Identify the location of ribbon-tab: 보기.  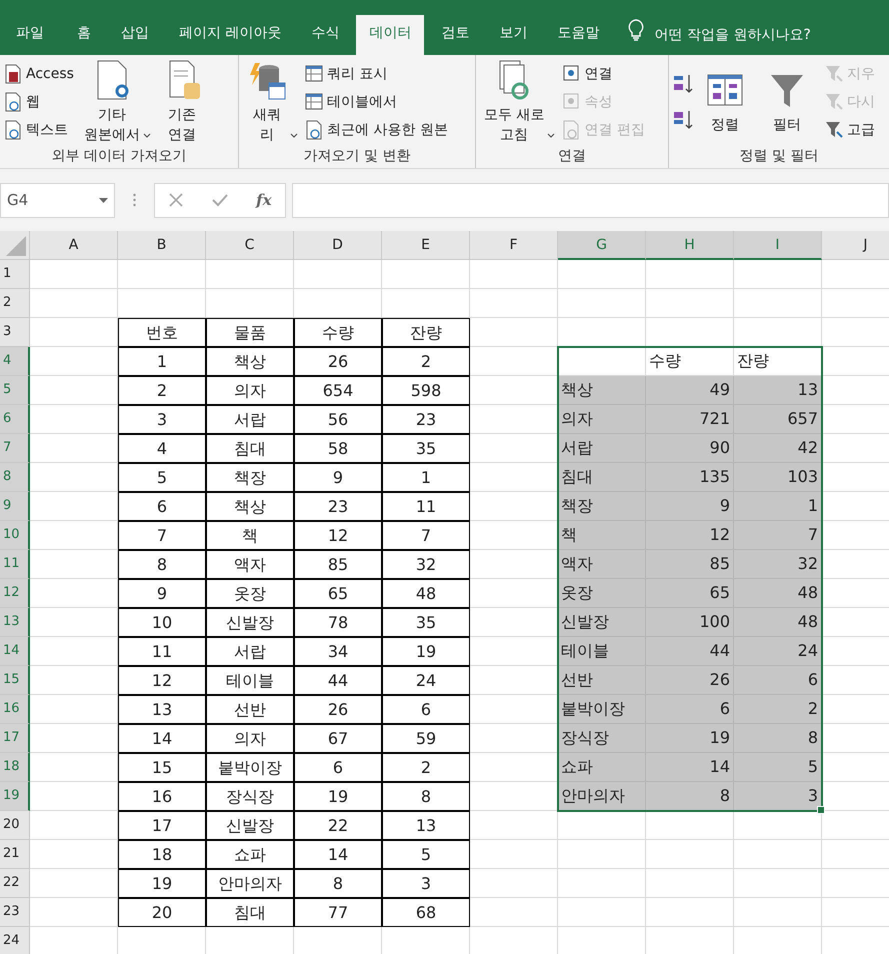
(513, 35).